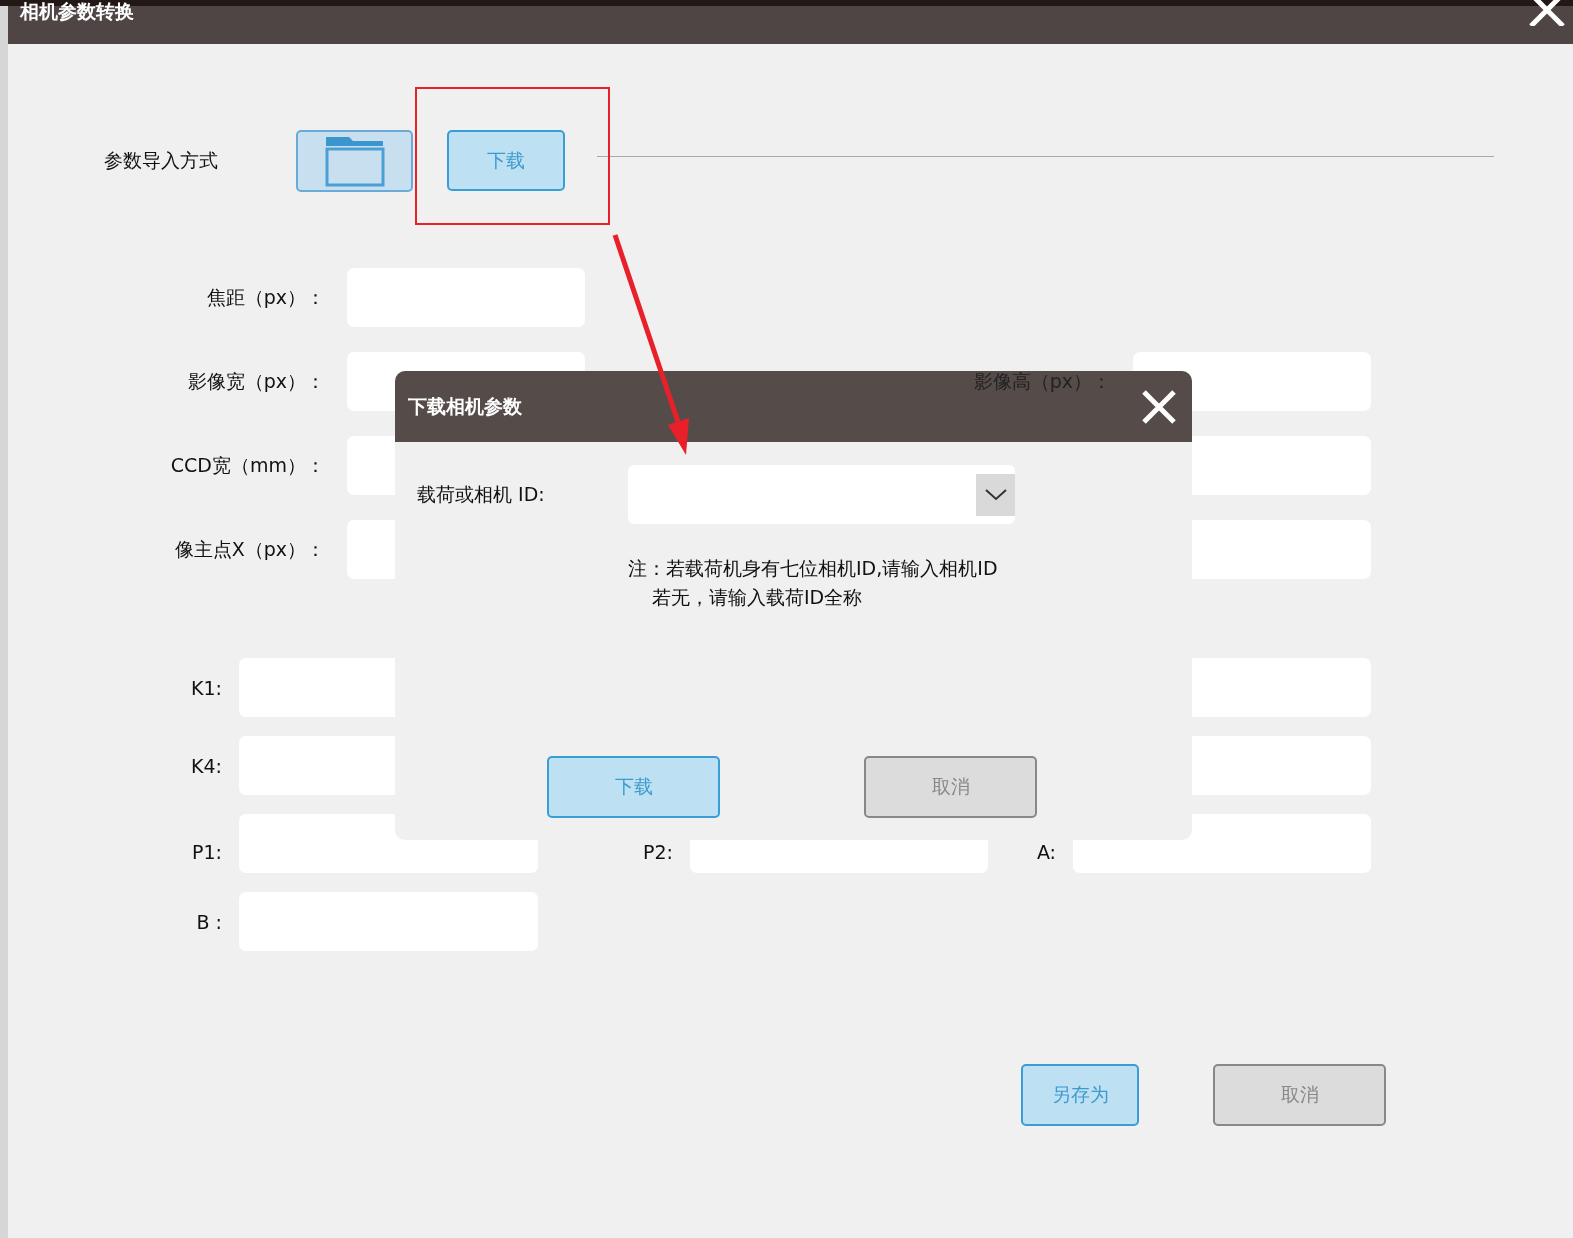 Image resolution: width=1573 pixels, height=1238 pixels. I want to click on dialog-title: 下载相机参数, so click(465, 406).